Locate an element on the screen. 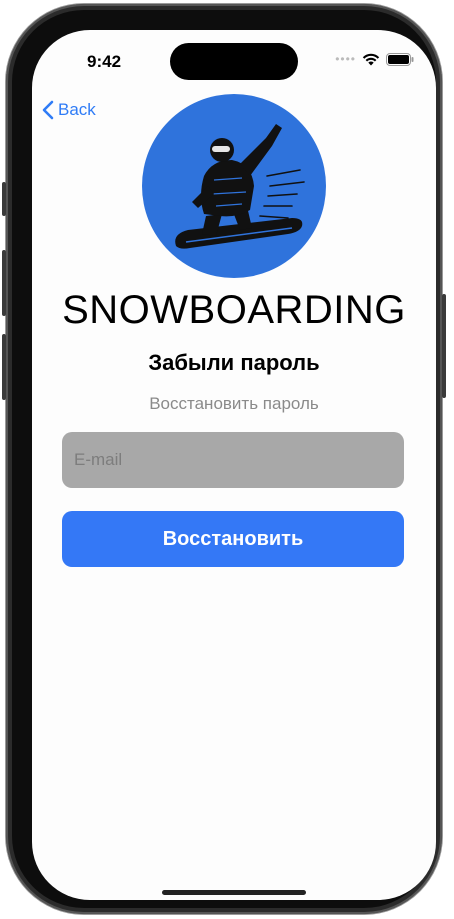 This screenshot has height=919, width=454. cellular-dots-icon: •••• is located at coordinates (345, 59).